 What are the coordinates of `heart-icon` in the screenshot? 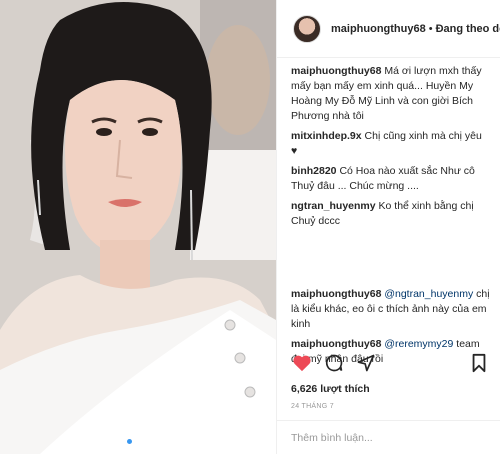 It's located at (302, 363).